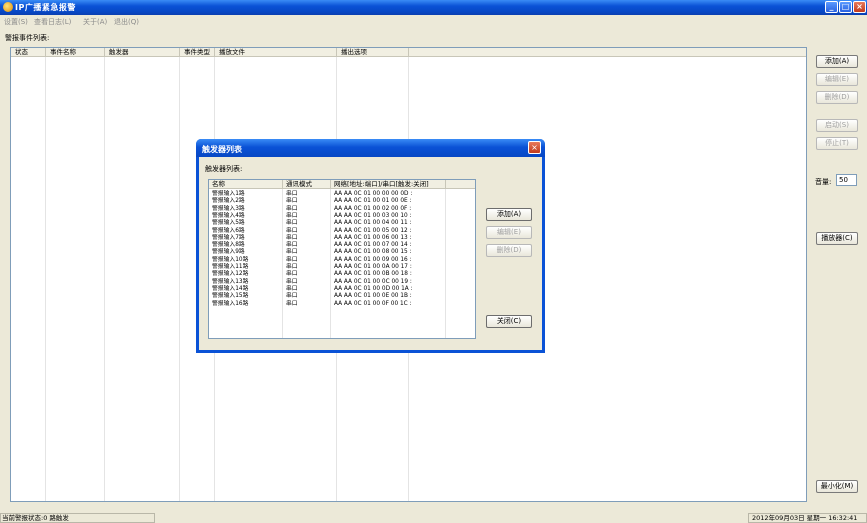 This screenshot has width=867, height=523. Describe the element at coordinates (373, 201) in the screenshot. I see `trigger-code: AA AA 0C 01 00 01 00 0E :` at that location.